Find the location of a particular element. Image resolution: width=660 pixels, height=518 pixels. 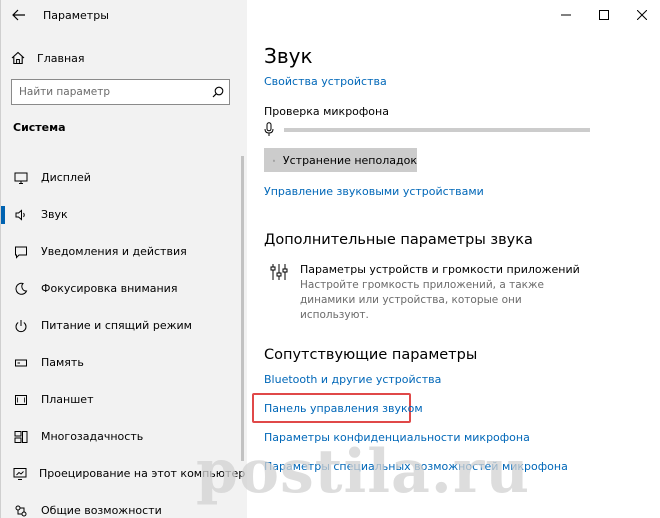

troubleshoot-button: Устранение неполадок is located at coordinates (340, 160).